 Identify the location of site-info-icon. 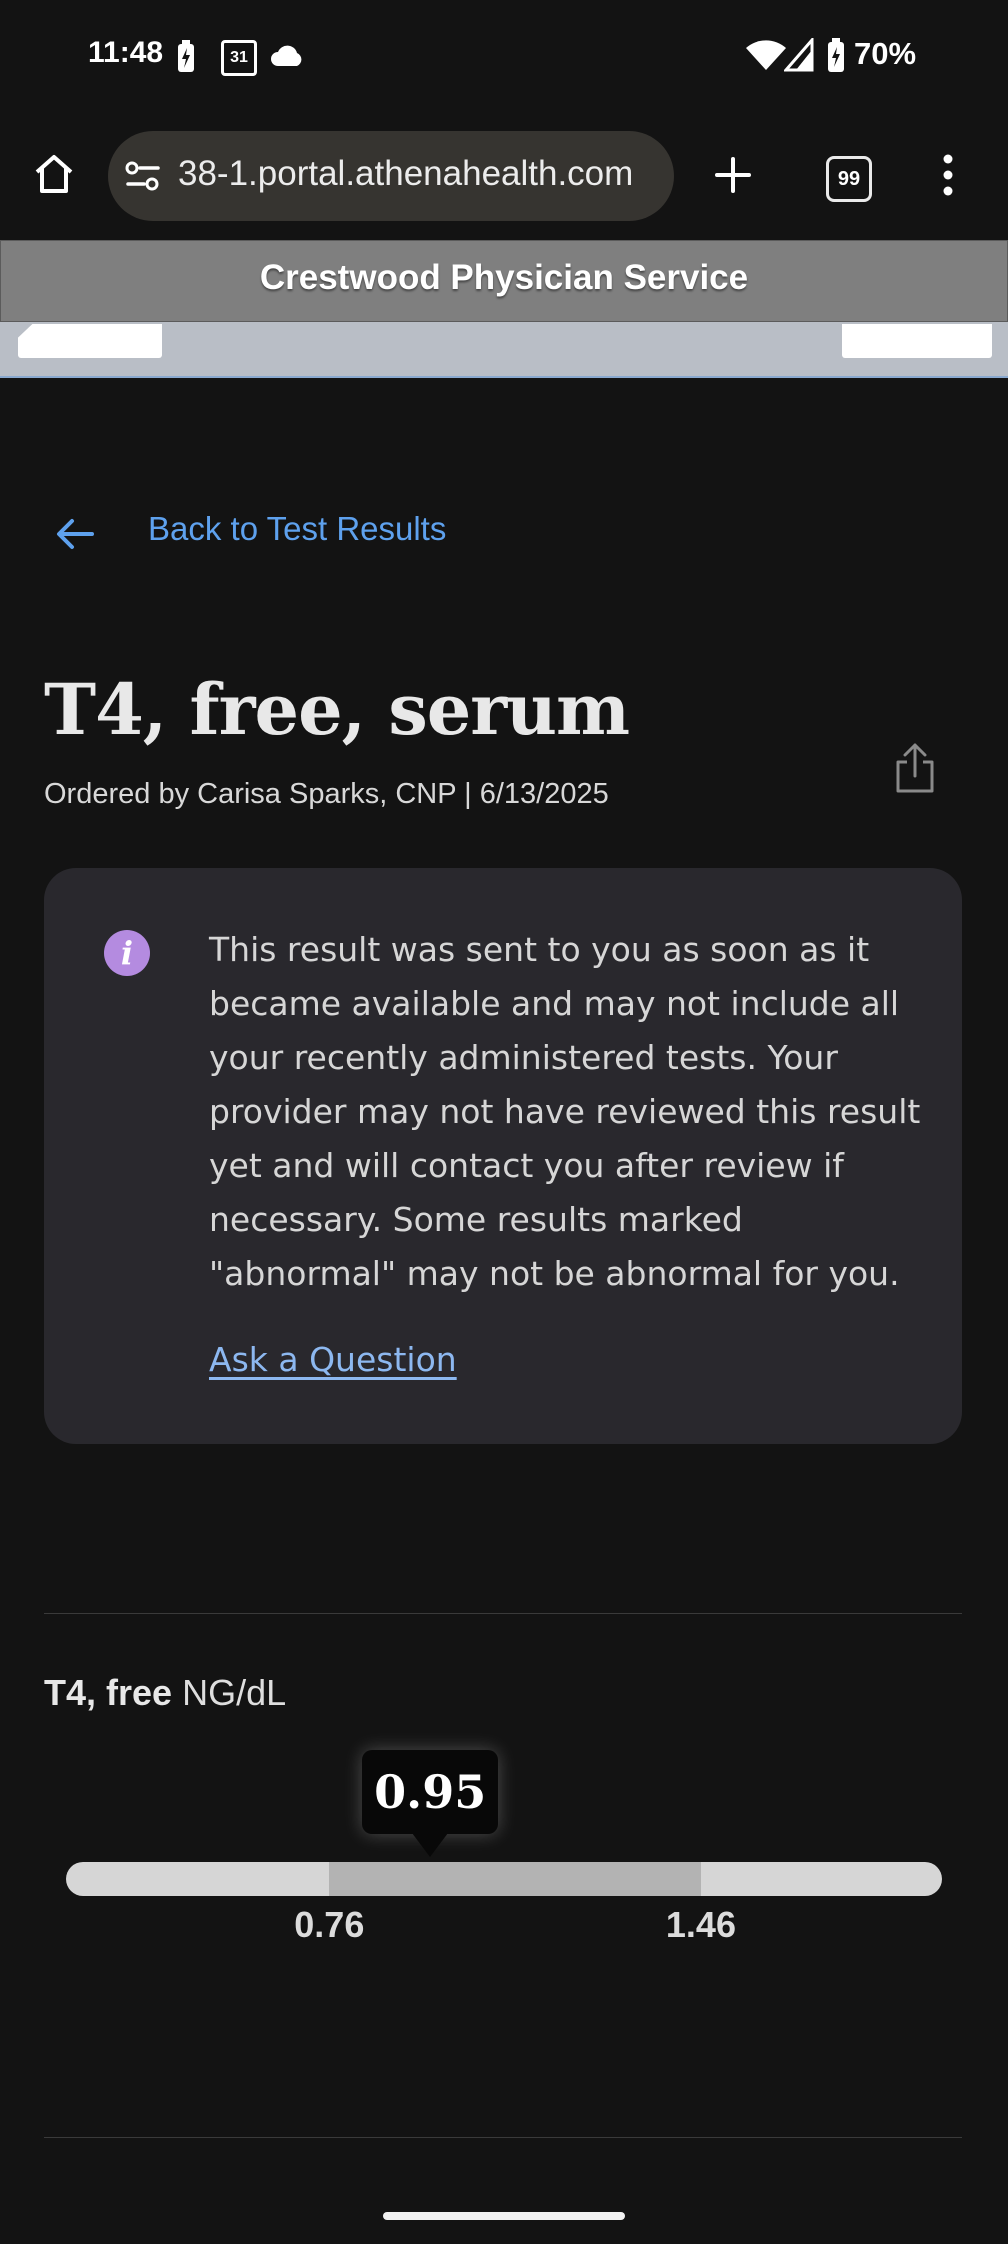
(143, 176).